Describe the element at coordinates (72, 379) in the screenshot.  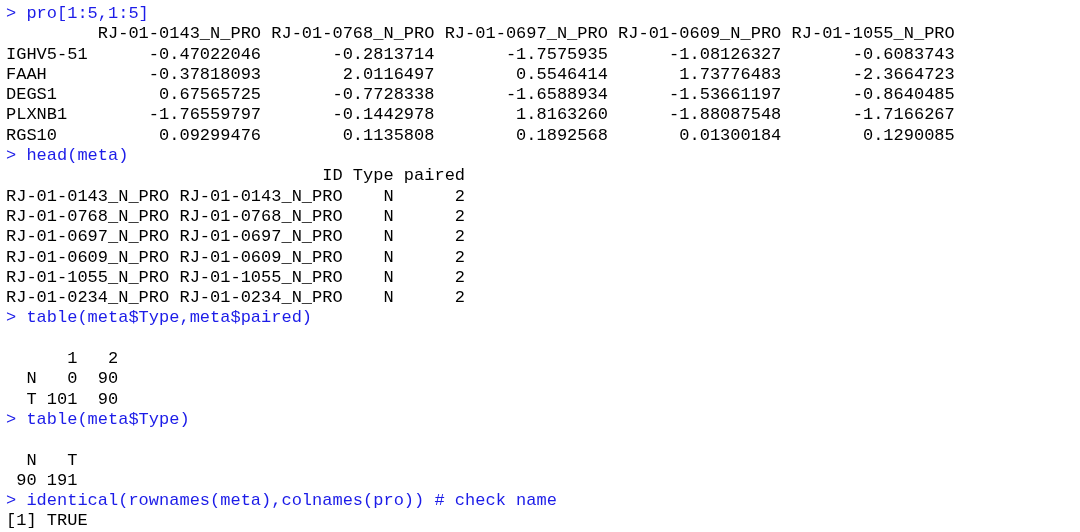
I see `output-line: N 0 90` at that location.